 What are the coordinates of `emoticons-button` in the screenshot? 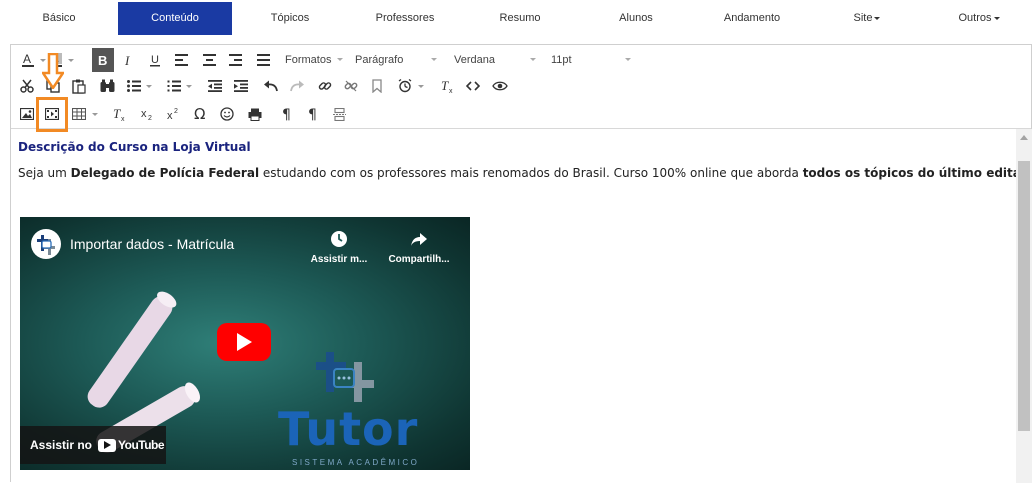 It's located at (227, 114).